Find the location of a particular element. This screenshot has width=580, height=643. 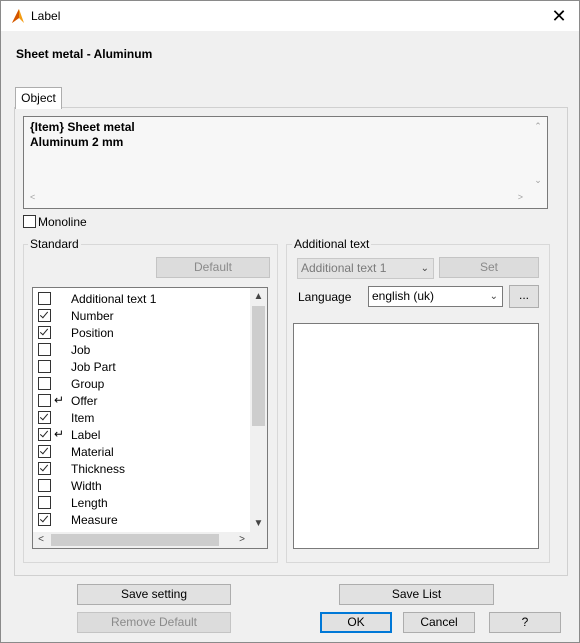

additional-text-select: Additional text 1 ⌄ is located at coordinates (365, 268).